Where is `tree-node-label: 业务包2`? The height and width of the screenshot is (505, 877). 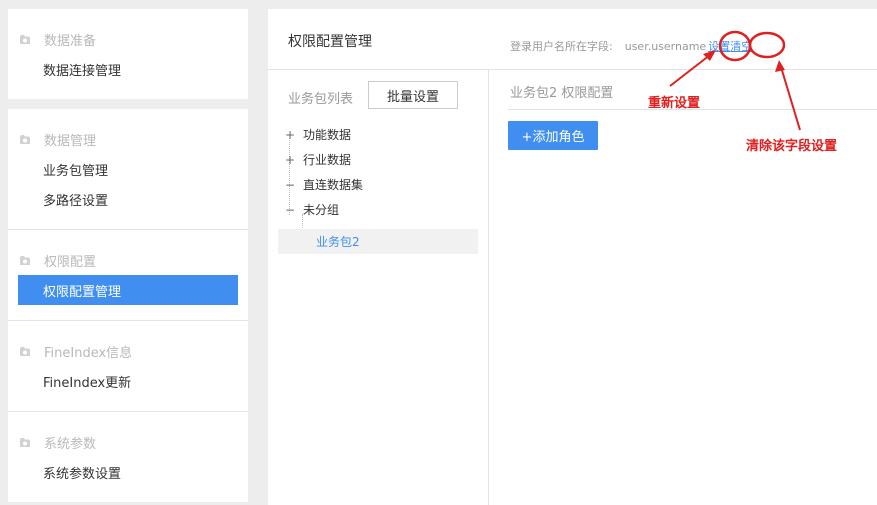
tree-node-label: 业务包2 is located at coordinates (338, 242).